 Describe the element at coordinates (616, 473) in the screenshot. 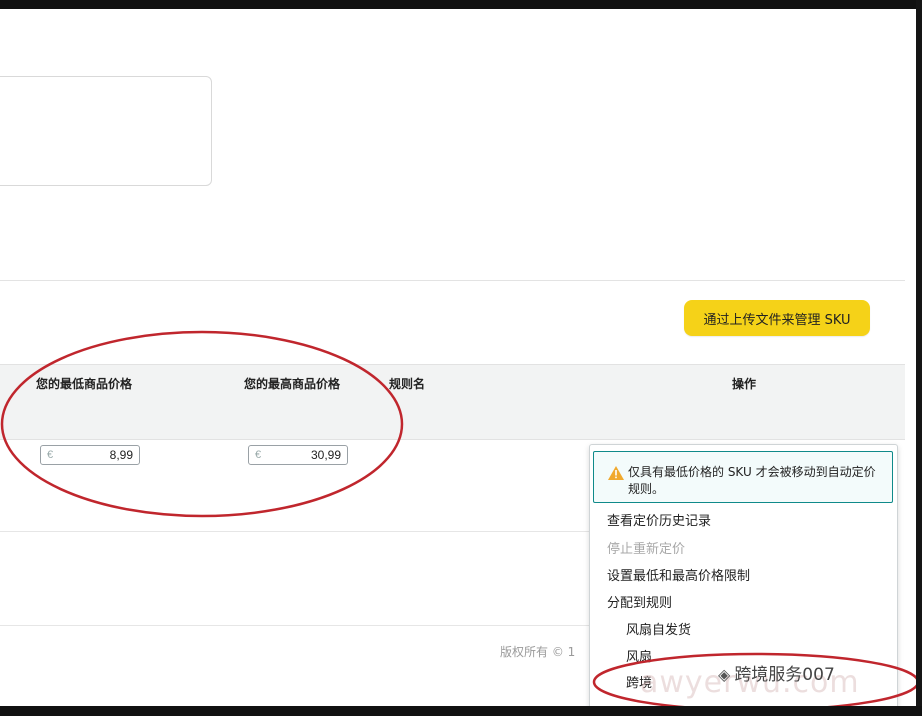

I see `warning-icon` at that location.